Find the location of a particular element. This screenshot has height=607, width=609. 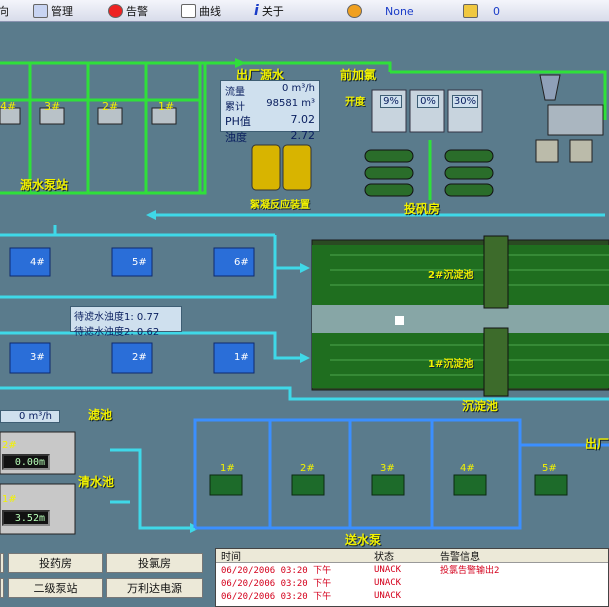

source-station-label: 源水泵站 is located at coordinates (44, 185).